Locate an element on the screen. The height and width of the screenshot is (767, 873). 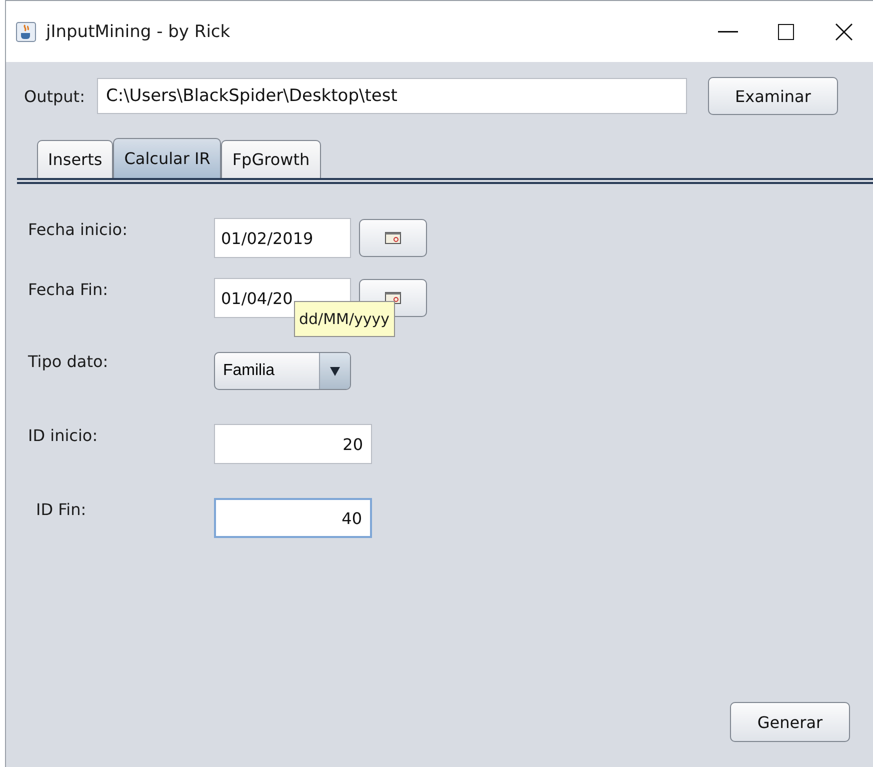
type-dropdown: Familia is located at coordinates (282, 371).